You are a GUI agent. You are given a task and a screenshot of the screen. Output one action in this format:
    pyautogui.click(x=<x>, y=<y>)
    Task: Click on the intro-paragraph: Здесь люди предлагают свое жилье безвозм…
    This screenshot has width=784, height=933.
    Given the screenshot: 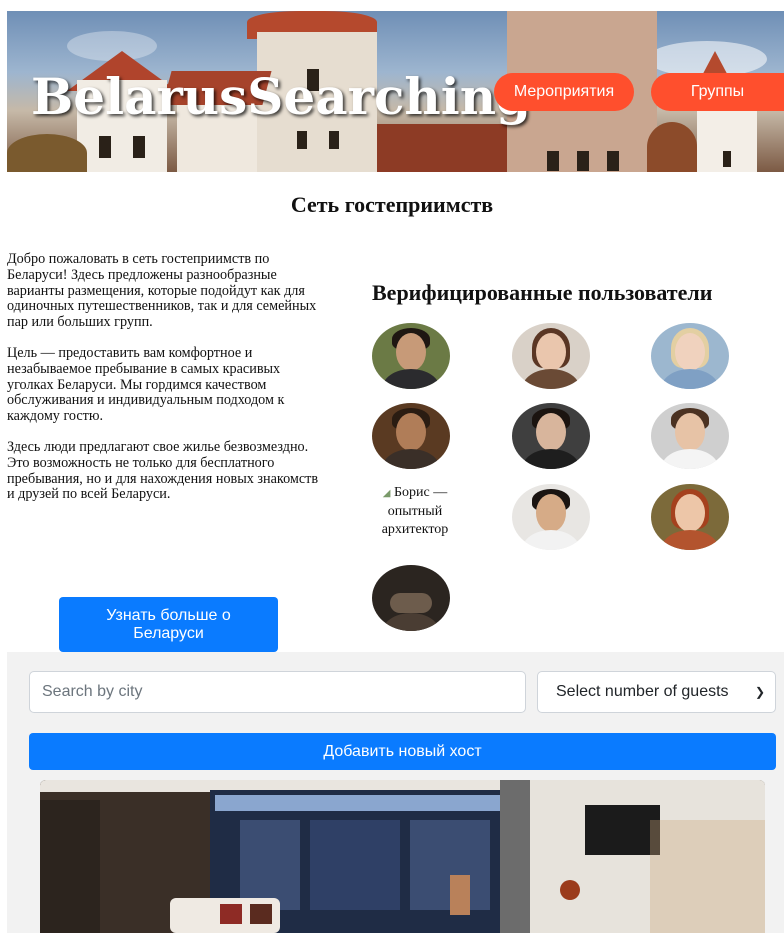 What is the action you would take?
    pyautogui.click(x=163, y=470)
    